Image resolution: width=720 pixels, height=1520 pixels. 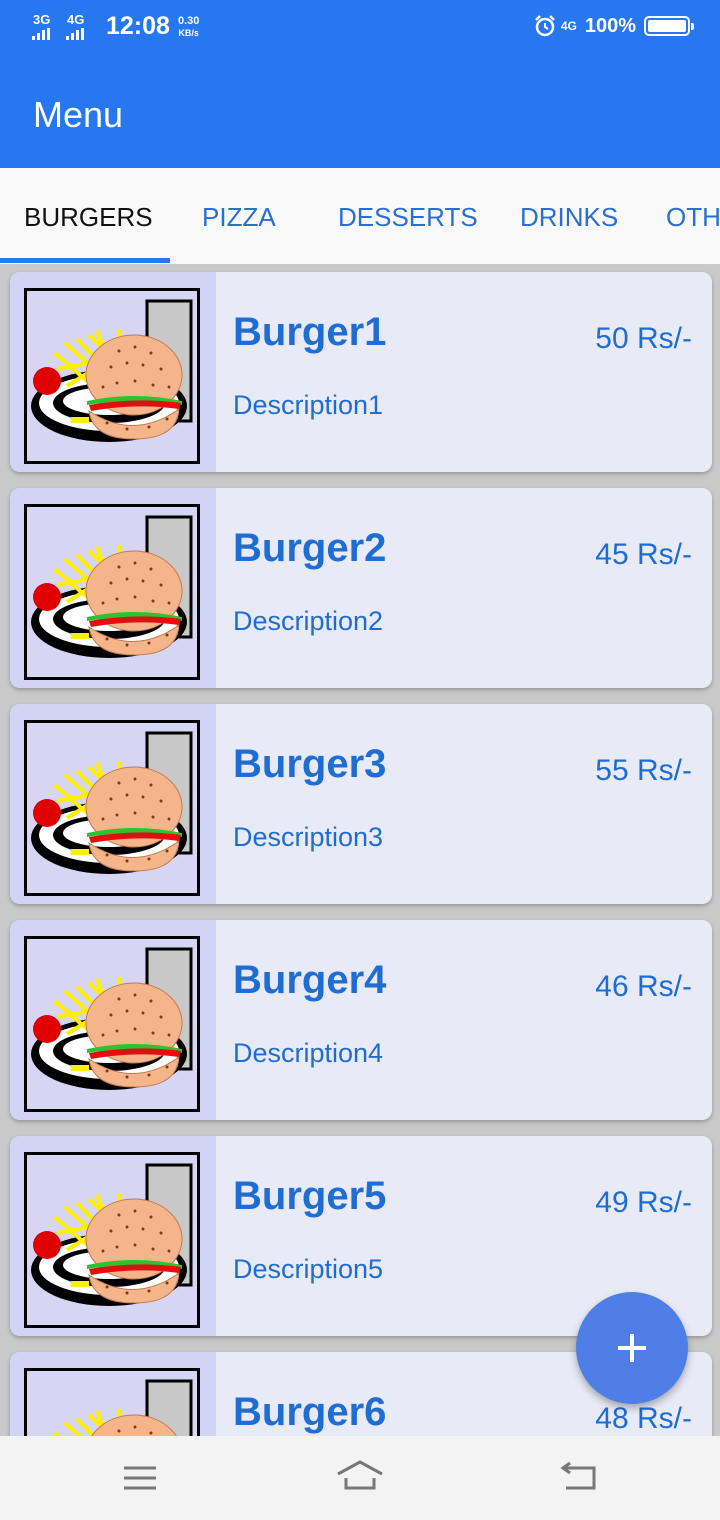 I want to click on item-description: Description2, so click(x=308, y=621).